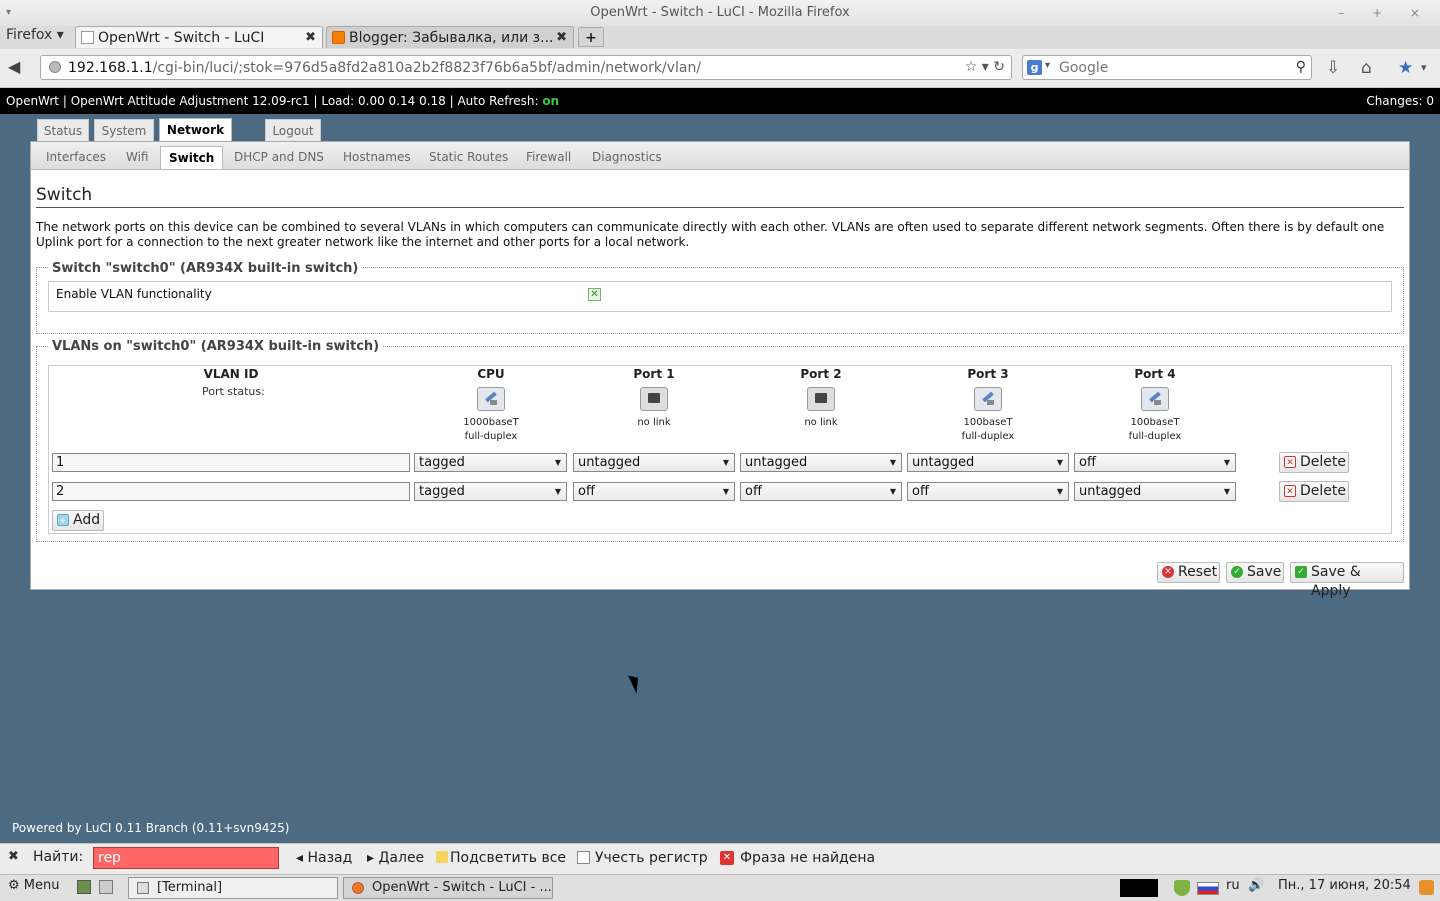 The image size is (1440, 901). What do you see at coordinates (279, 157) in the screenshot?
I see `sub-tab-dhcp-dns: DHCP and DNS` at bounding box center [279, 157].